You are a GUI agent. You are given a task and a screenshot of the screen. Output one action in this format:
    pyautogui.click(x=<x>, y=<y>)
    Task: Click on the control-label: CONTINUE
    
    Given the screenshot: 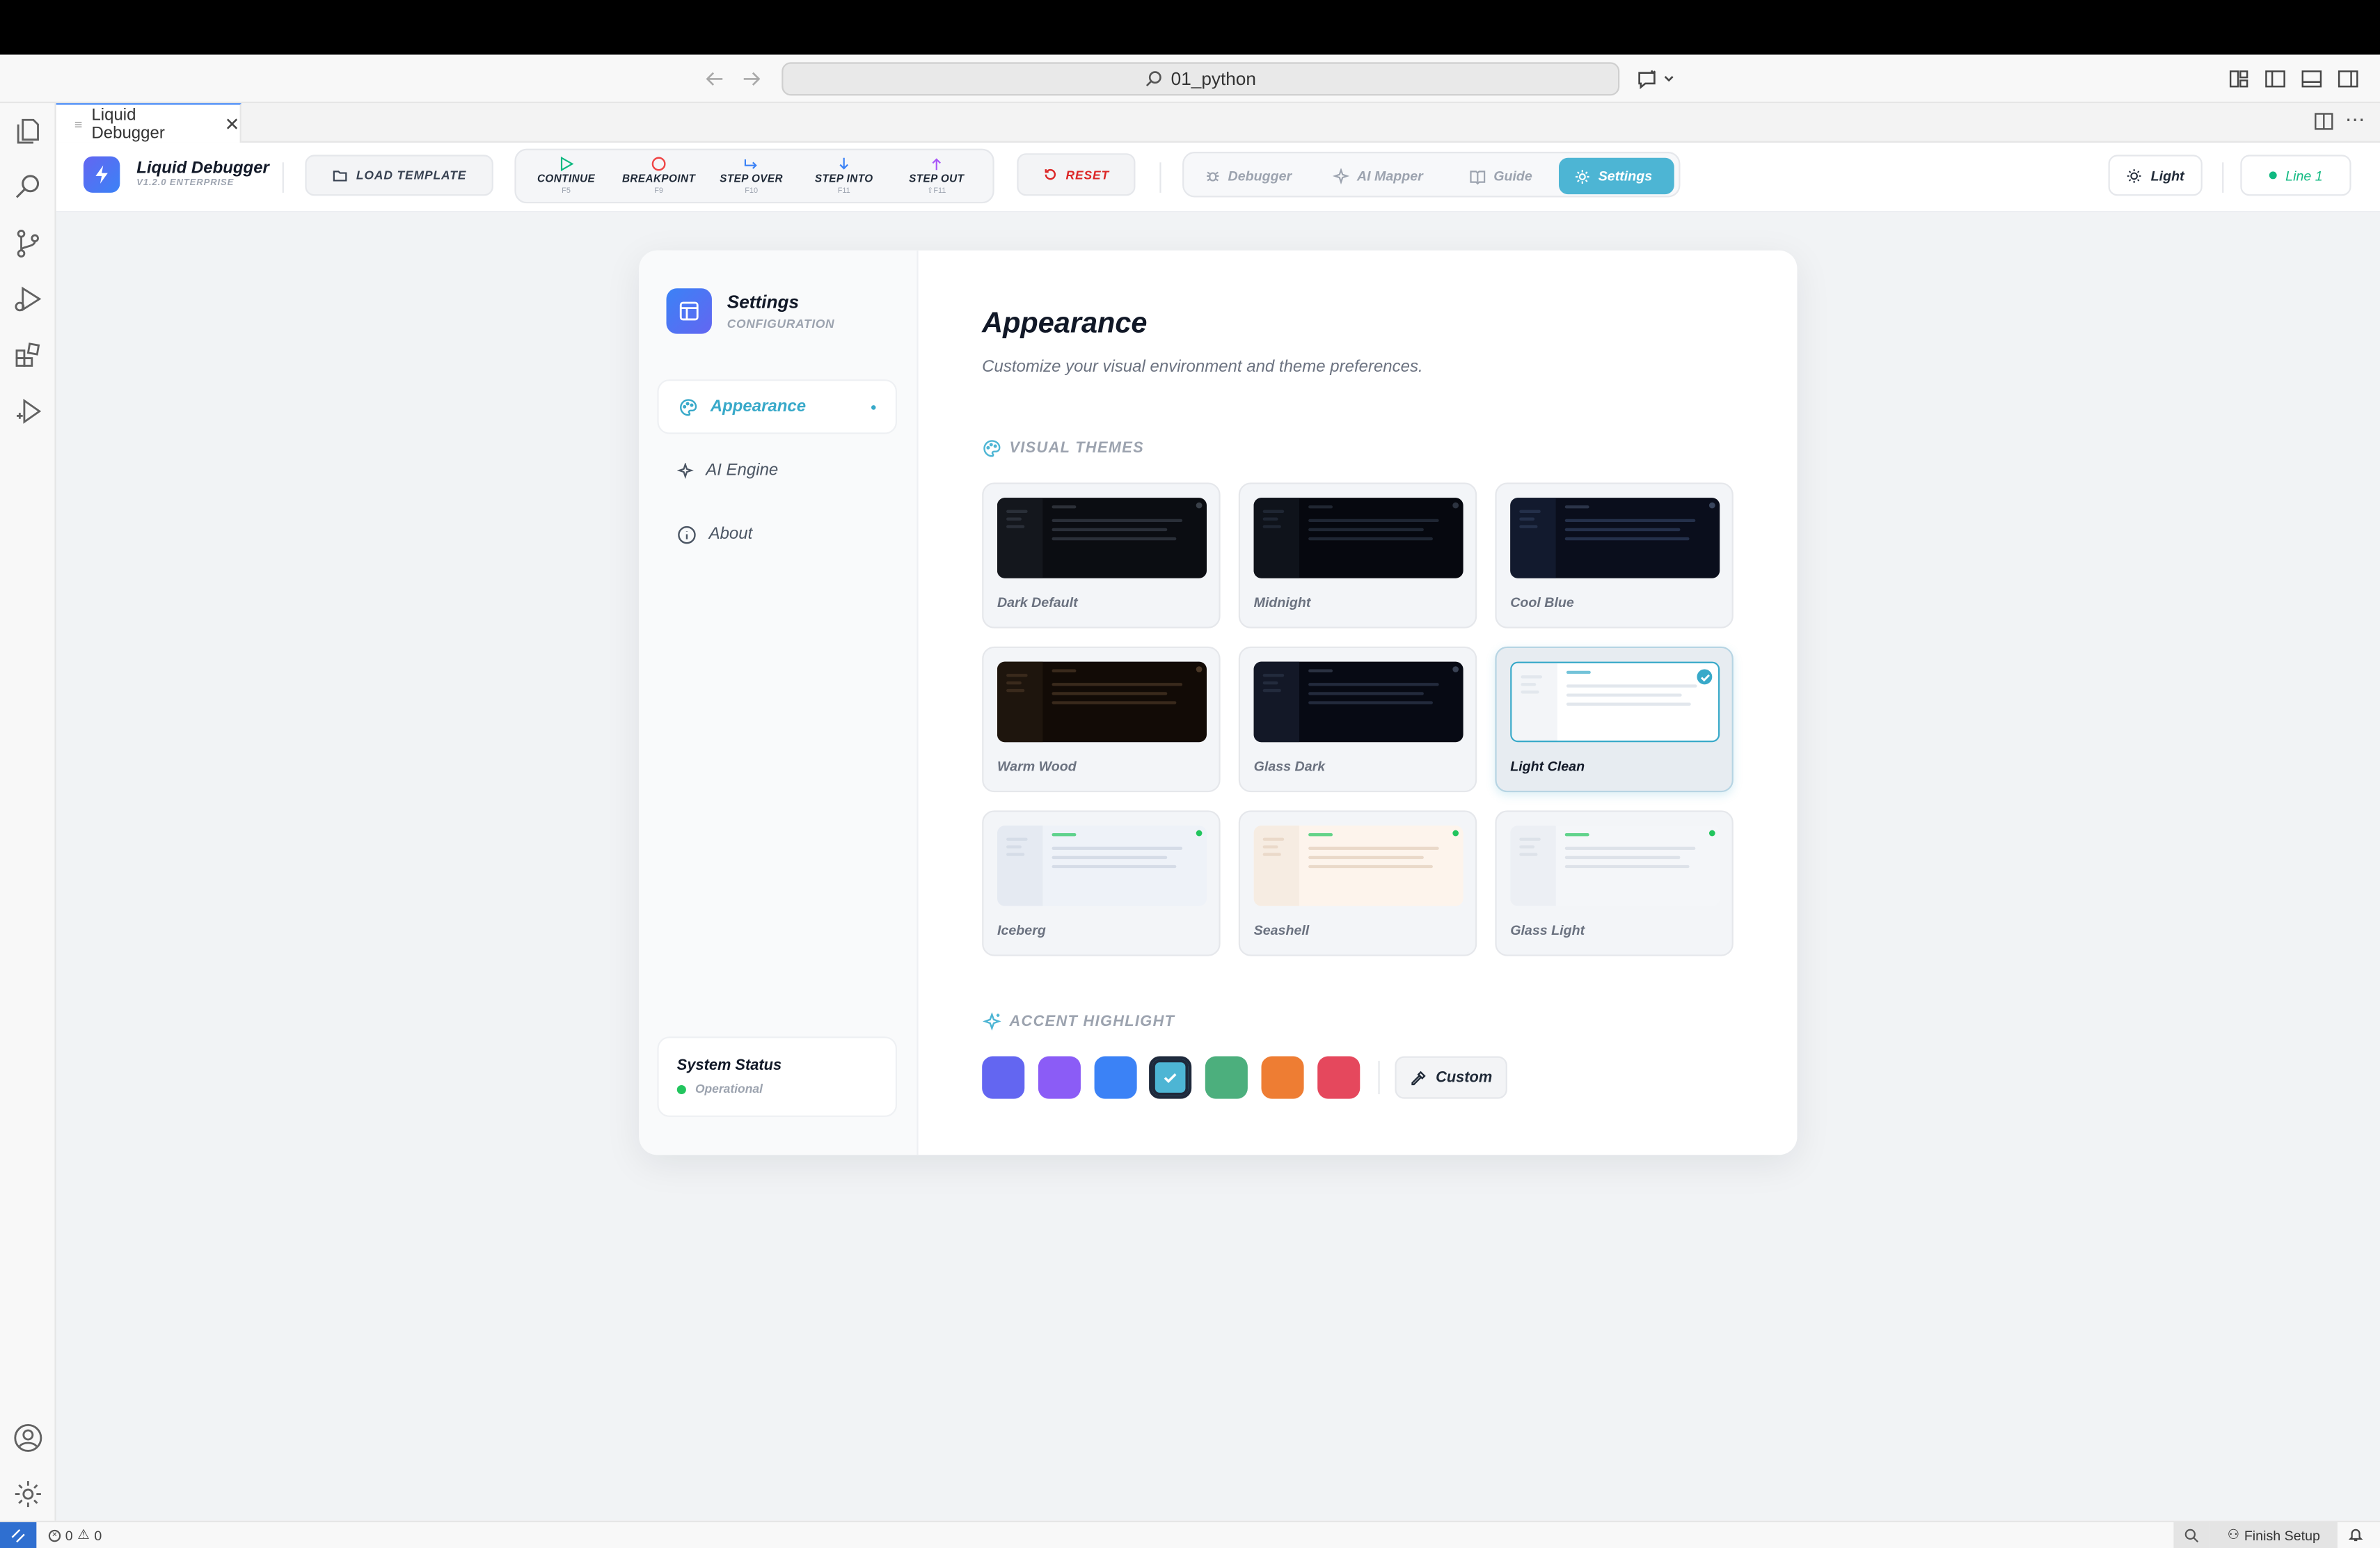 What is the action you would take?
    pyautogui.click(x=566, y=180)
    